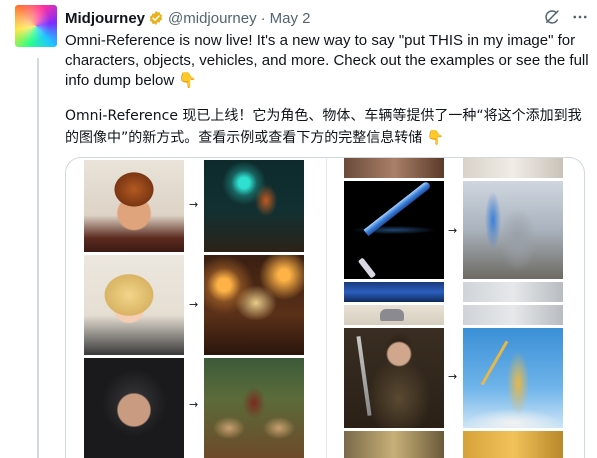 This screenshot has height=458, width=597. Describe the element at coordinates (397, 209) in the screenshot. I see `sword-blade` at that location.